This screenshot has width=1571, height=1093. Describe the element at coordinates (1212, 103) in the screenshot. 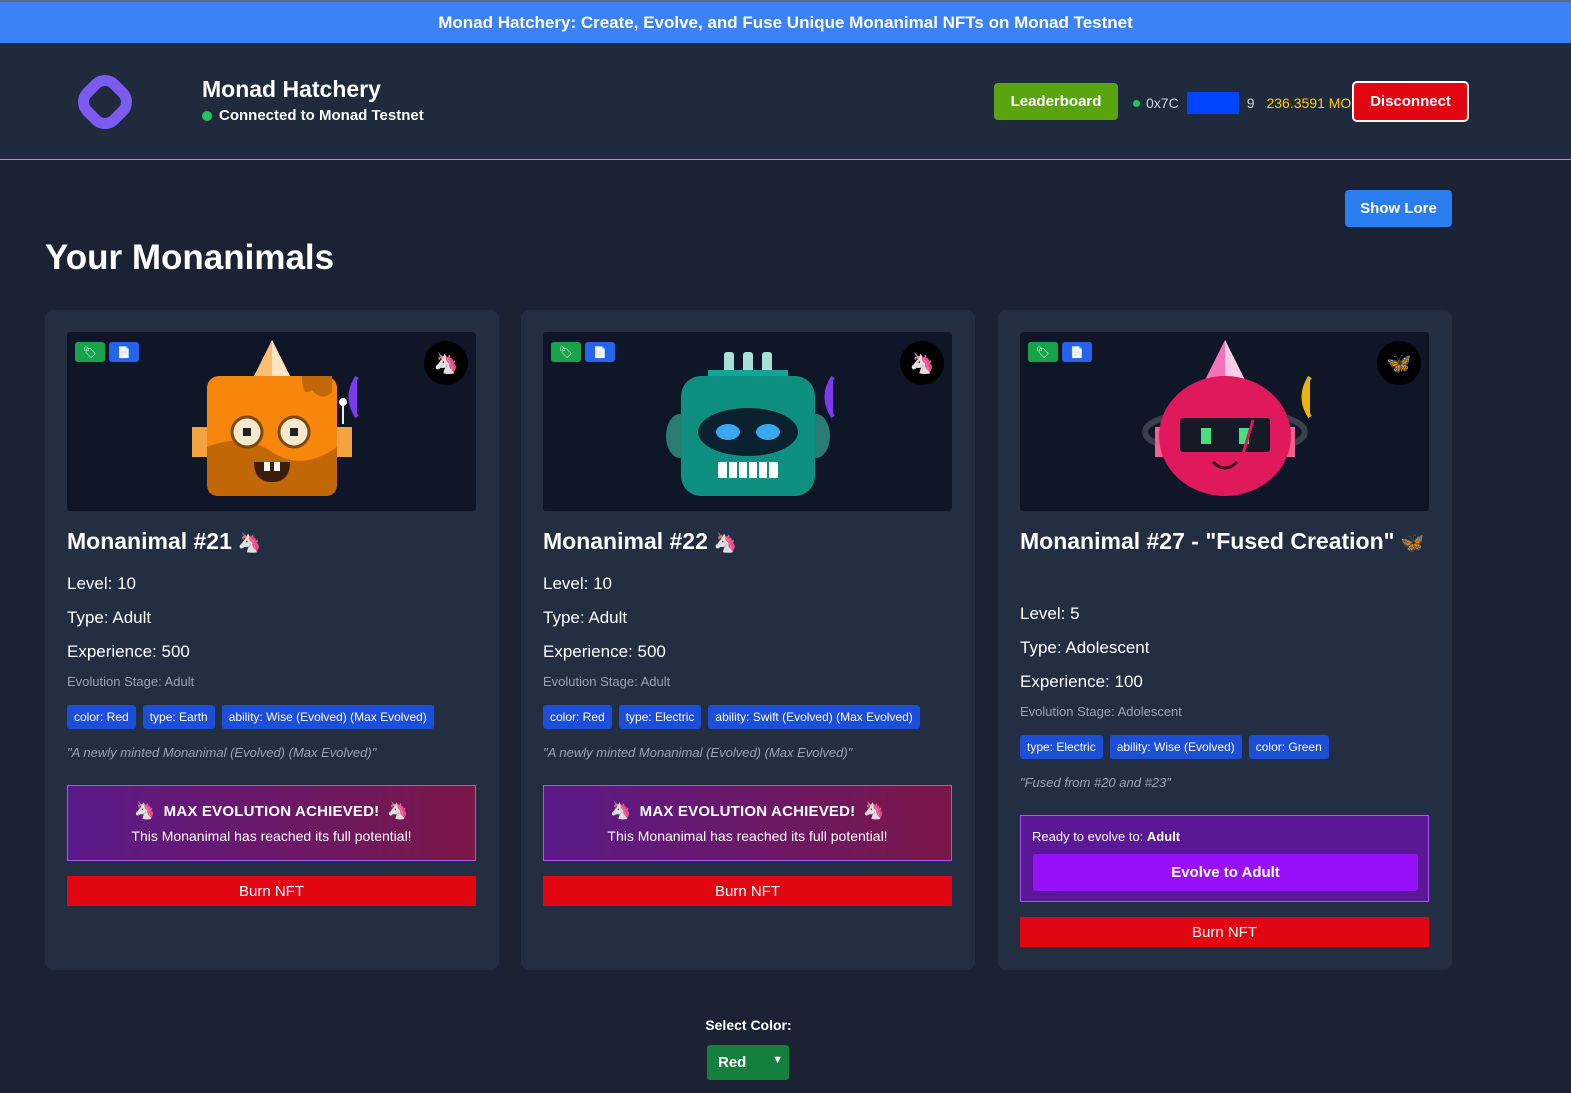

I see `redacted-address-block` at that location.